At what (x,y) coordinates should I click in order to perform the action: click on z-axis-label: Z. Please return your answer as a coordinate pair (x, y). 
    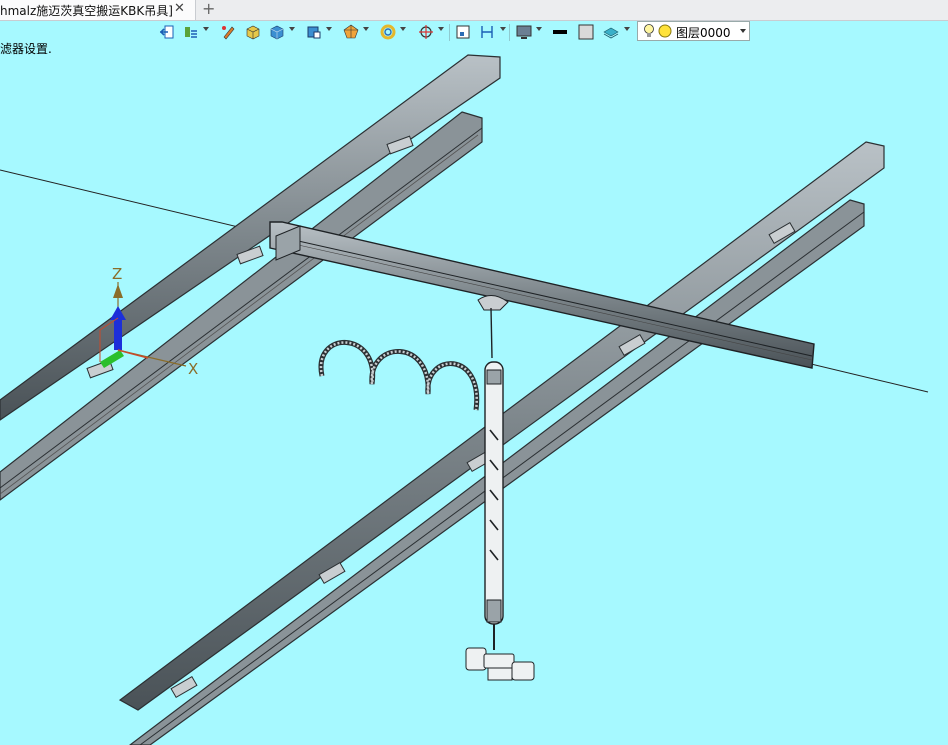
    Looking at the image, I should click on (117, 274).